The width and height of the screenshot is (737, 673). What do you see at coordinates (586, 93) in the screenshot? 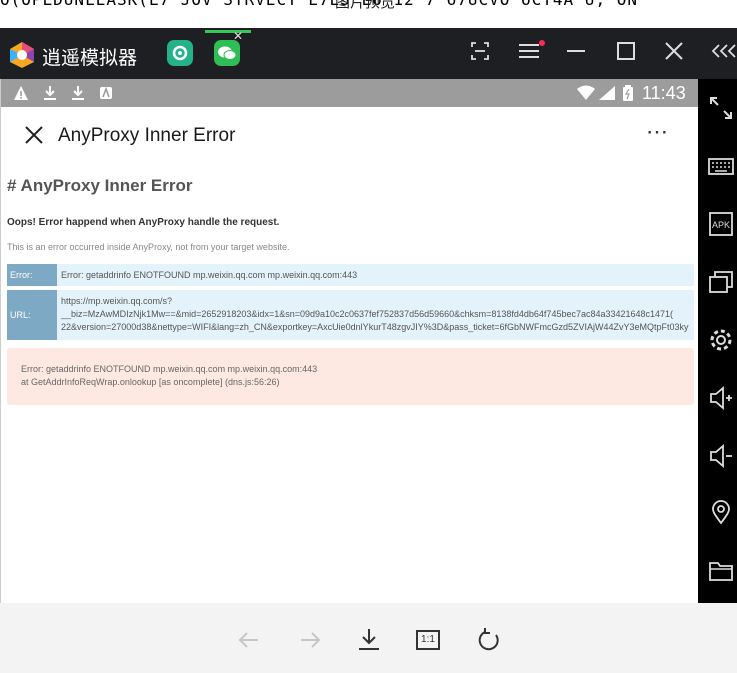
I see `wifi-icon` at bounding box center [586, 93].